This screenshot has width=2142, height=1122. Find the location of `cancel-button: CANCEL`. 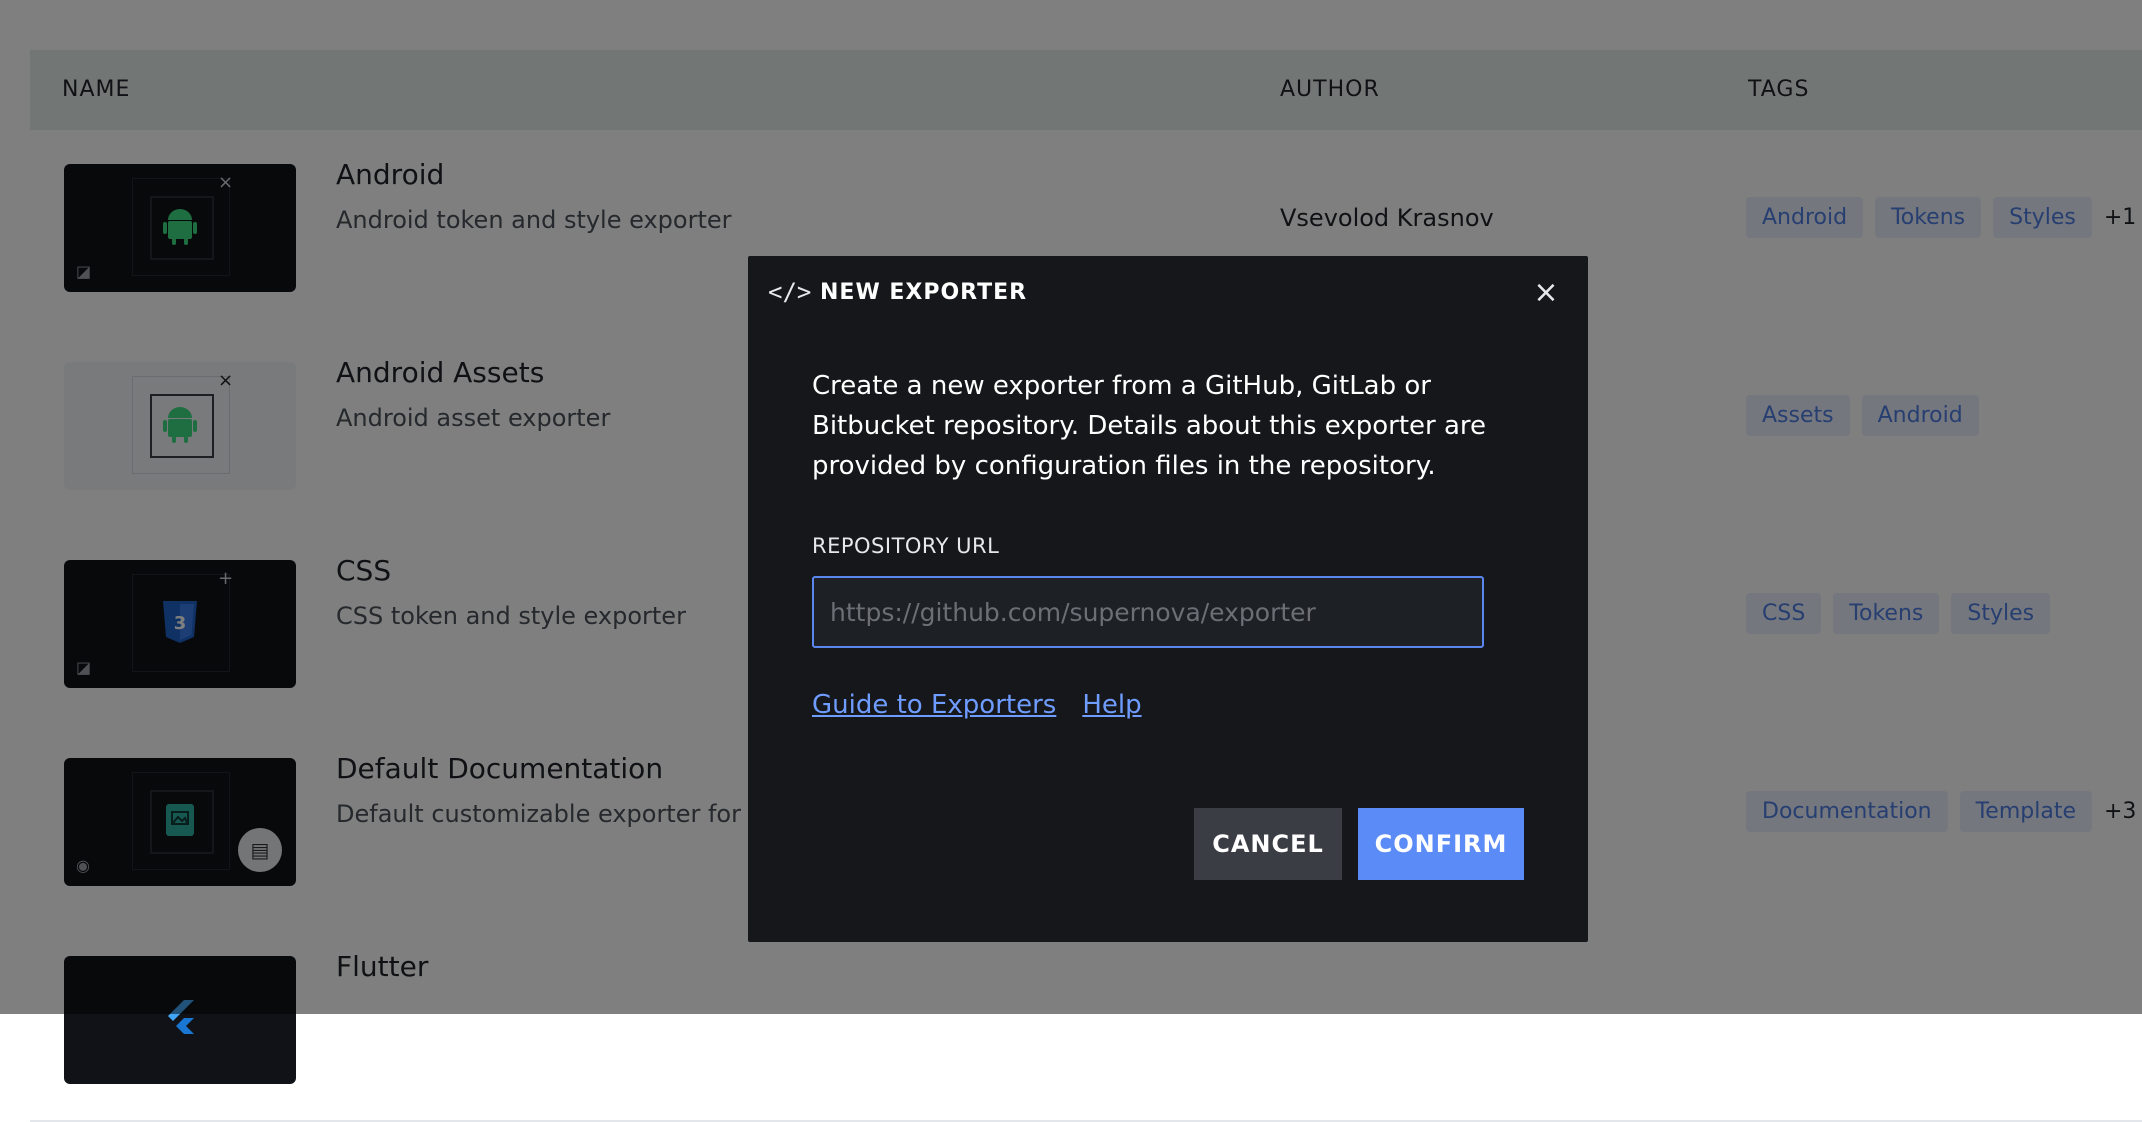

cancel-button: CANCEL is located at coordinates (1268, 844).